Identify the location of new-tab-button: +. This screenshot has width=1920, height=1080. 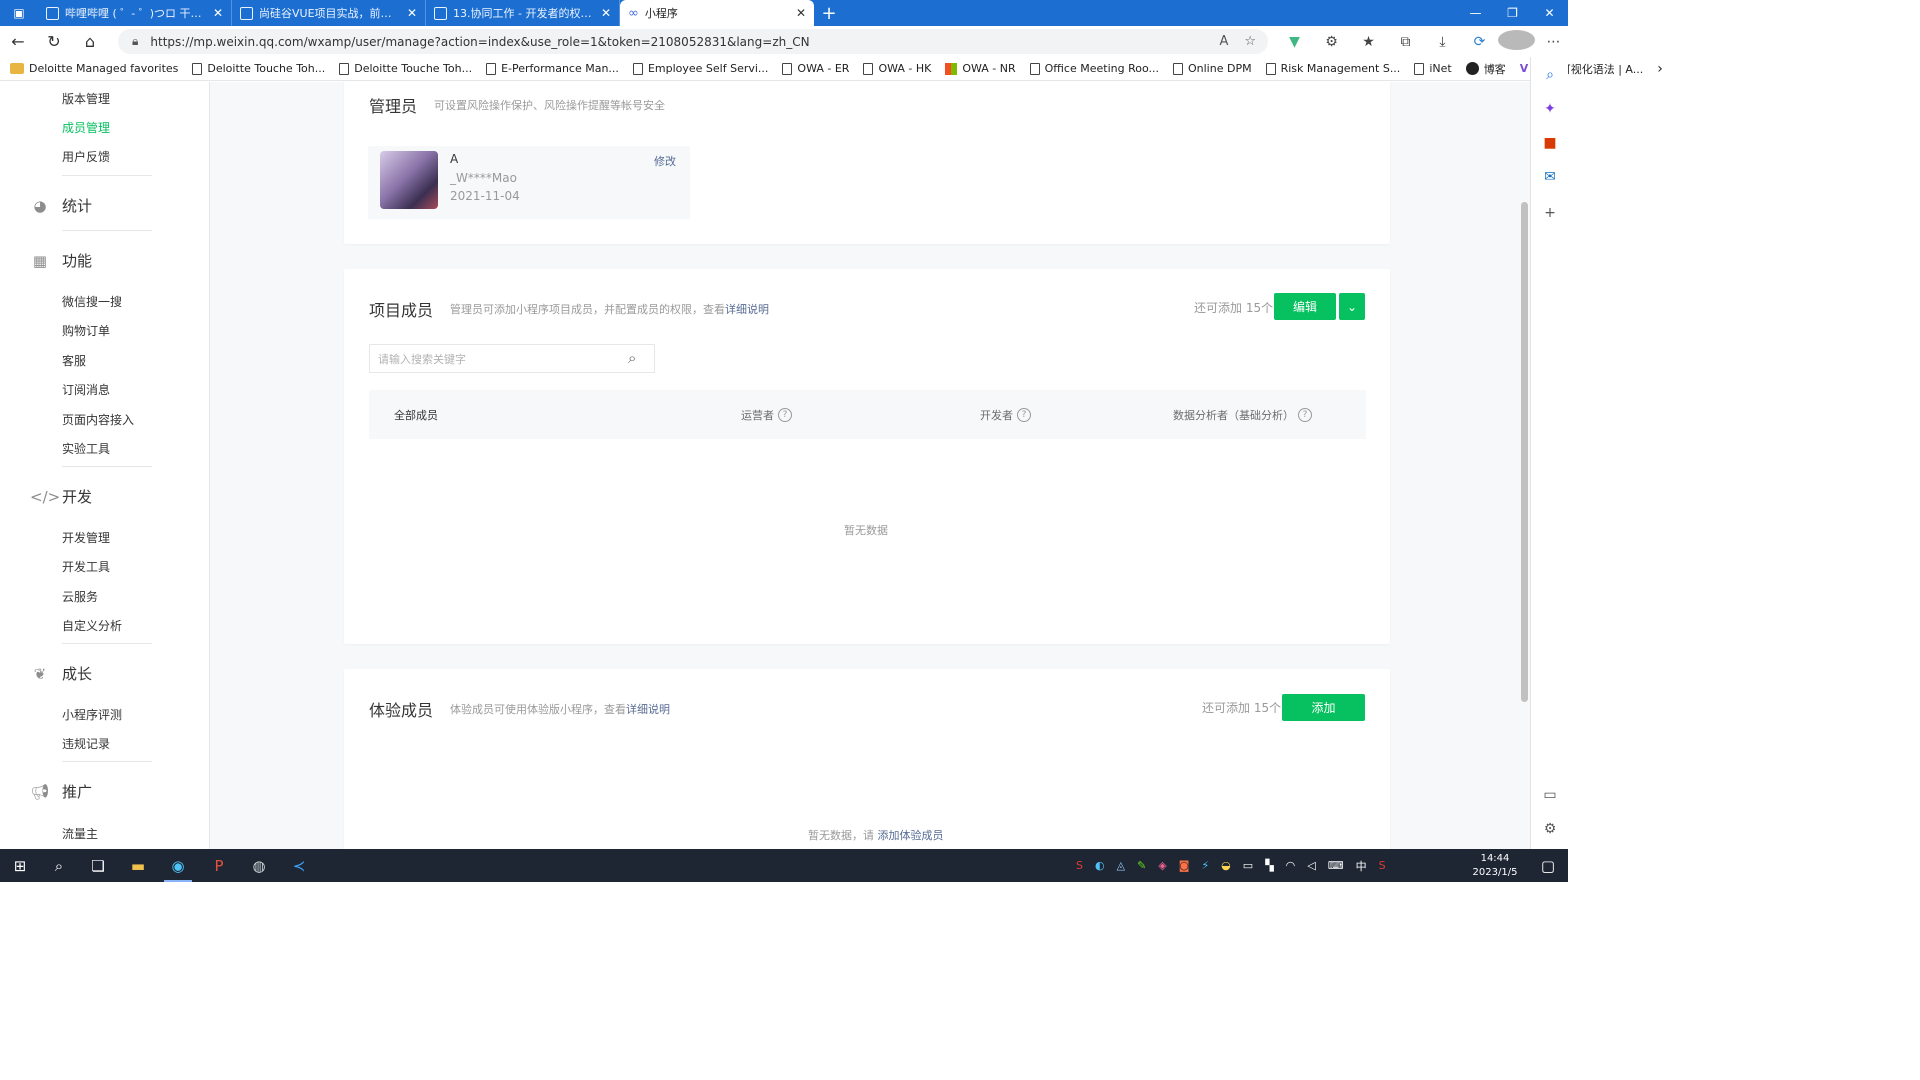
(829, 13).